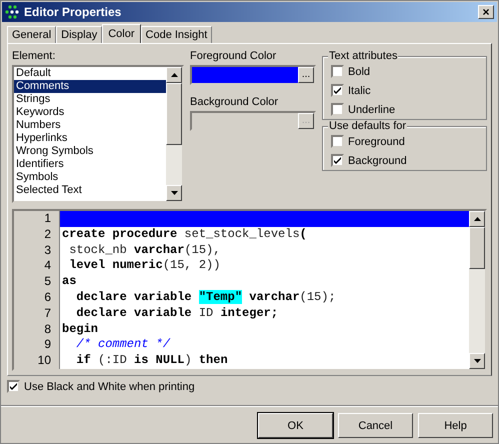 The width and height of the screenshot is (499, 444). I want to click on code-text: is NULL, so click(159, 360).